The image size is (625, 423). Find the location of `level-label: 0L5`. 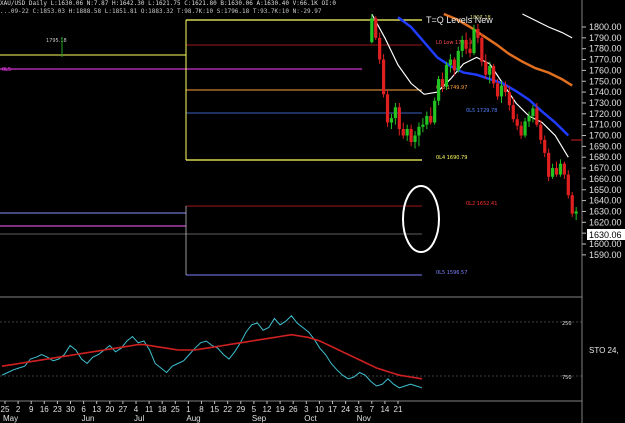

level-label: 0L5 is located at coordinates (6, 70).